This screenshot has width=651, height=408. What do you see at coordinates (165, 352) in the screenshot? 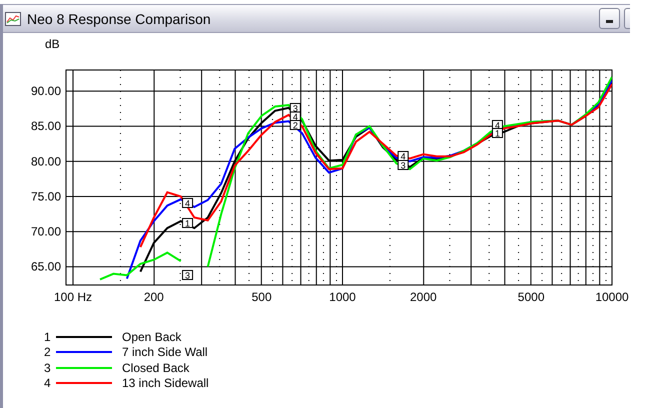
I see `legend-label: 7 inch Side Wall` at bounding box center [165, 352].